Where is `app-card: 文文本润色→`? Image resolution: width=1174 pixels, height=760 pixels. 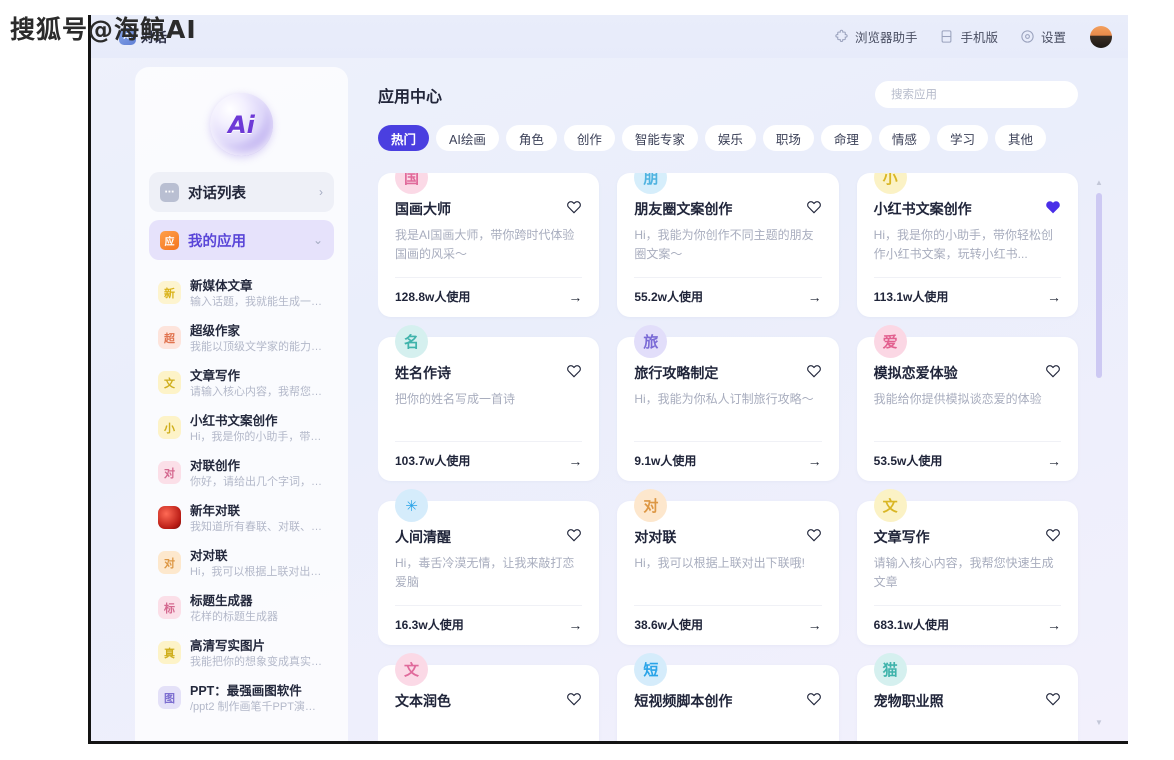 app-card: 文文本润色→ is located at coordinates (489, 697).